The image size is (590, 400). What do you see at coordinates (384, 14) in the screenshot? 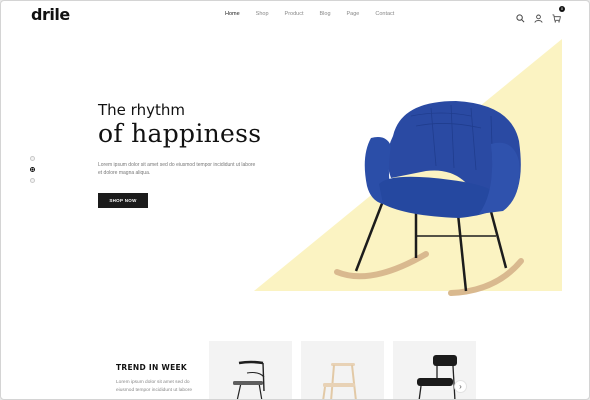
I see `nav-contact: Contact` at bounding box center [384, 14].